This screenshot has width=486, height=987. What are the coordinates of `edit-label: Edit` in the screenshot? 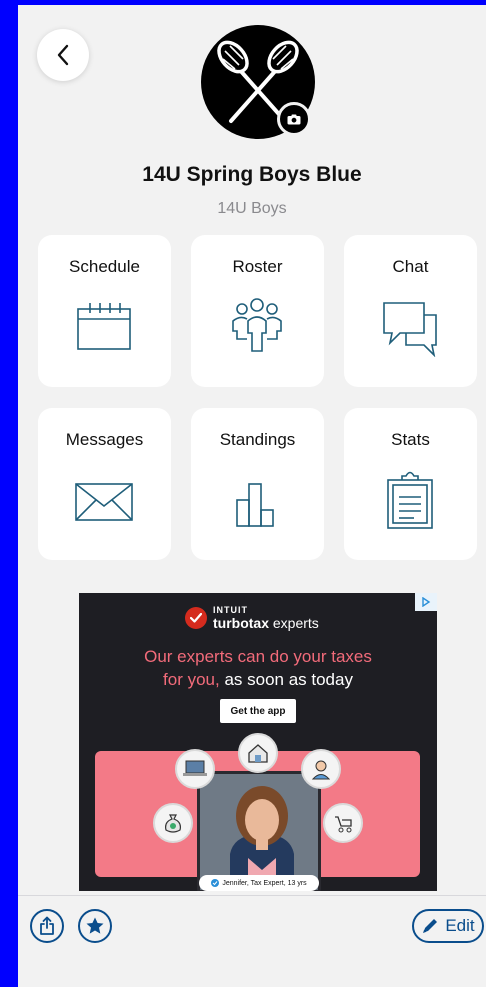 It's located at (460, 925).